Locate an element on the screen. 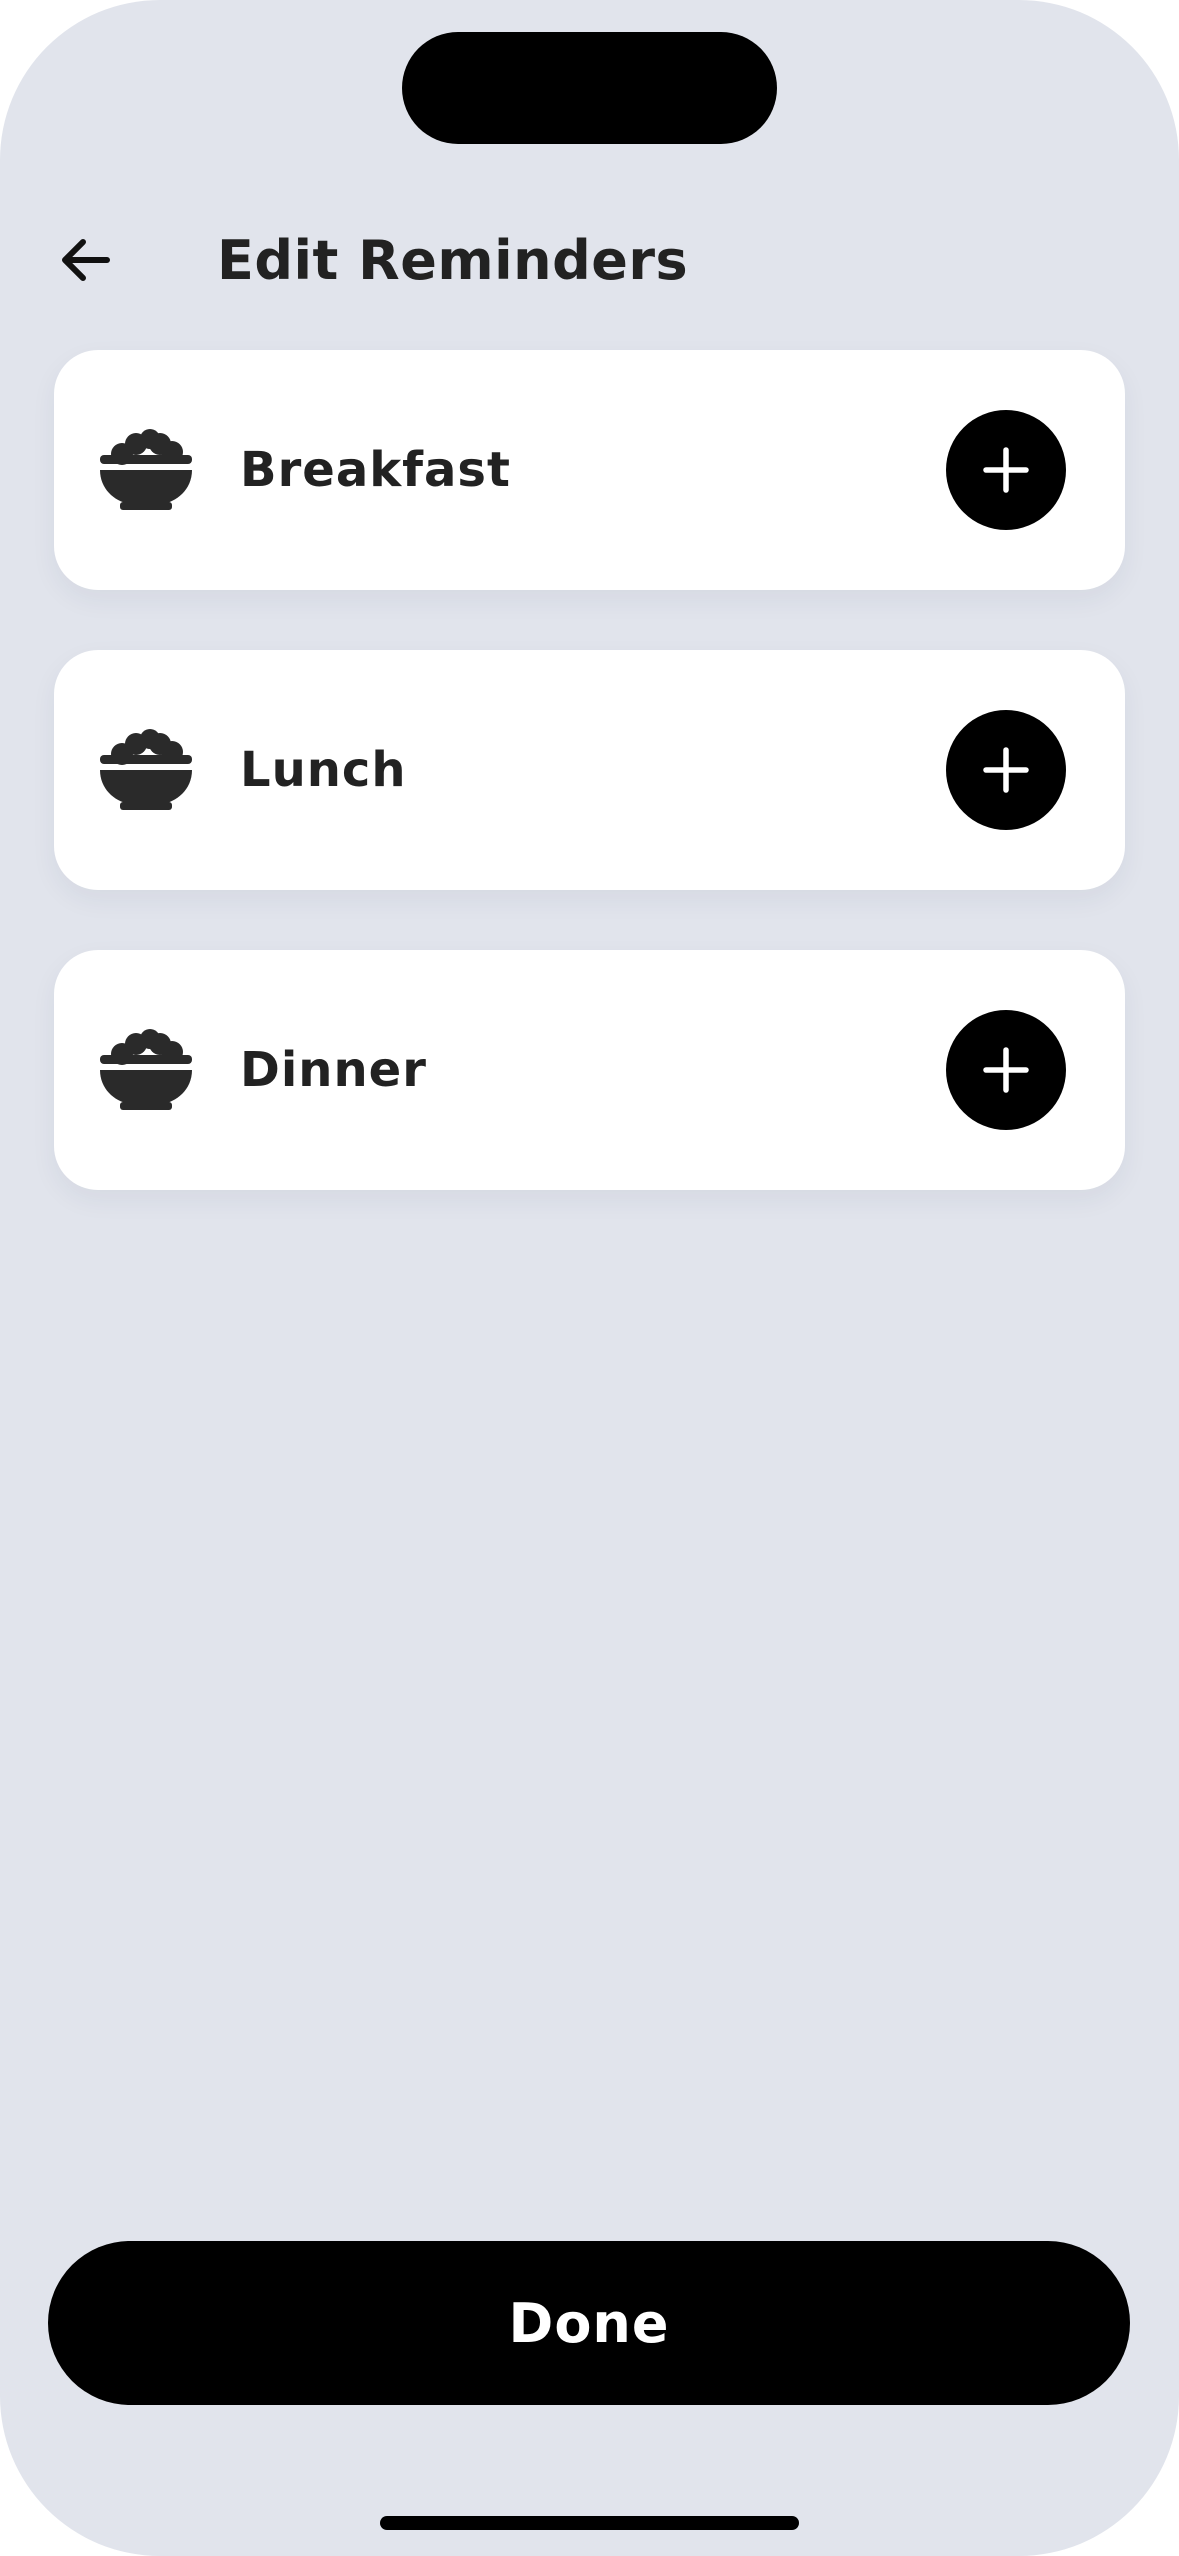 The height and width of the screenshot is (2556, 1179). page-title: Edit Reminders is located at coordinates (453, 260).